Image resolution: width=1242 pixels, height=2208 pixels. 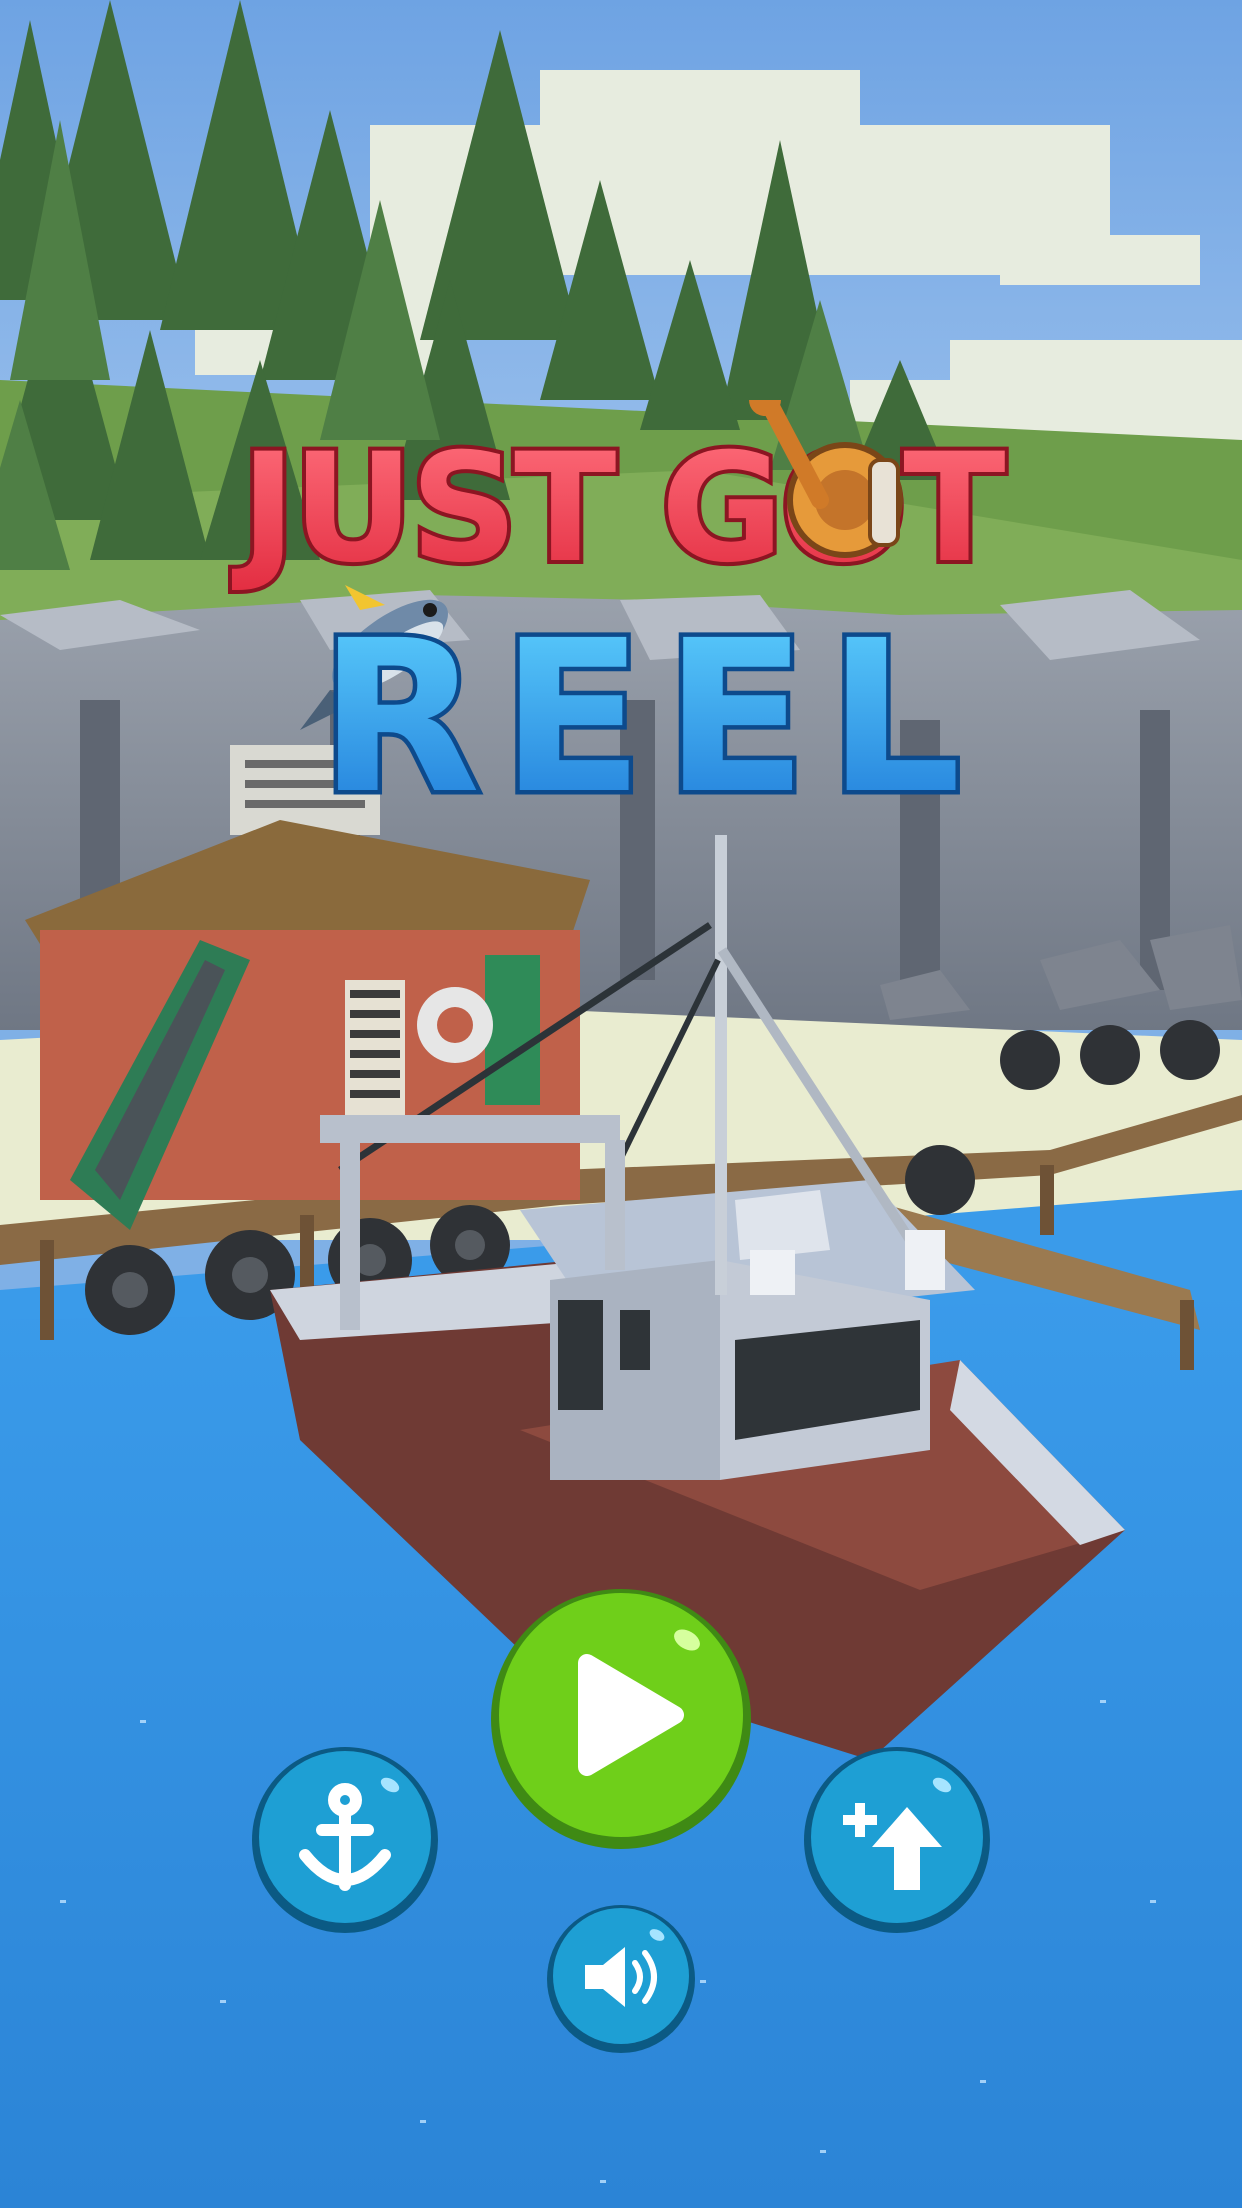 I want to click on anchor-button, so click(x=345, y=1840).